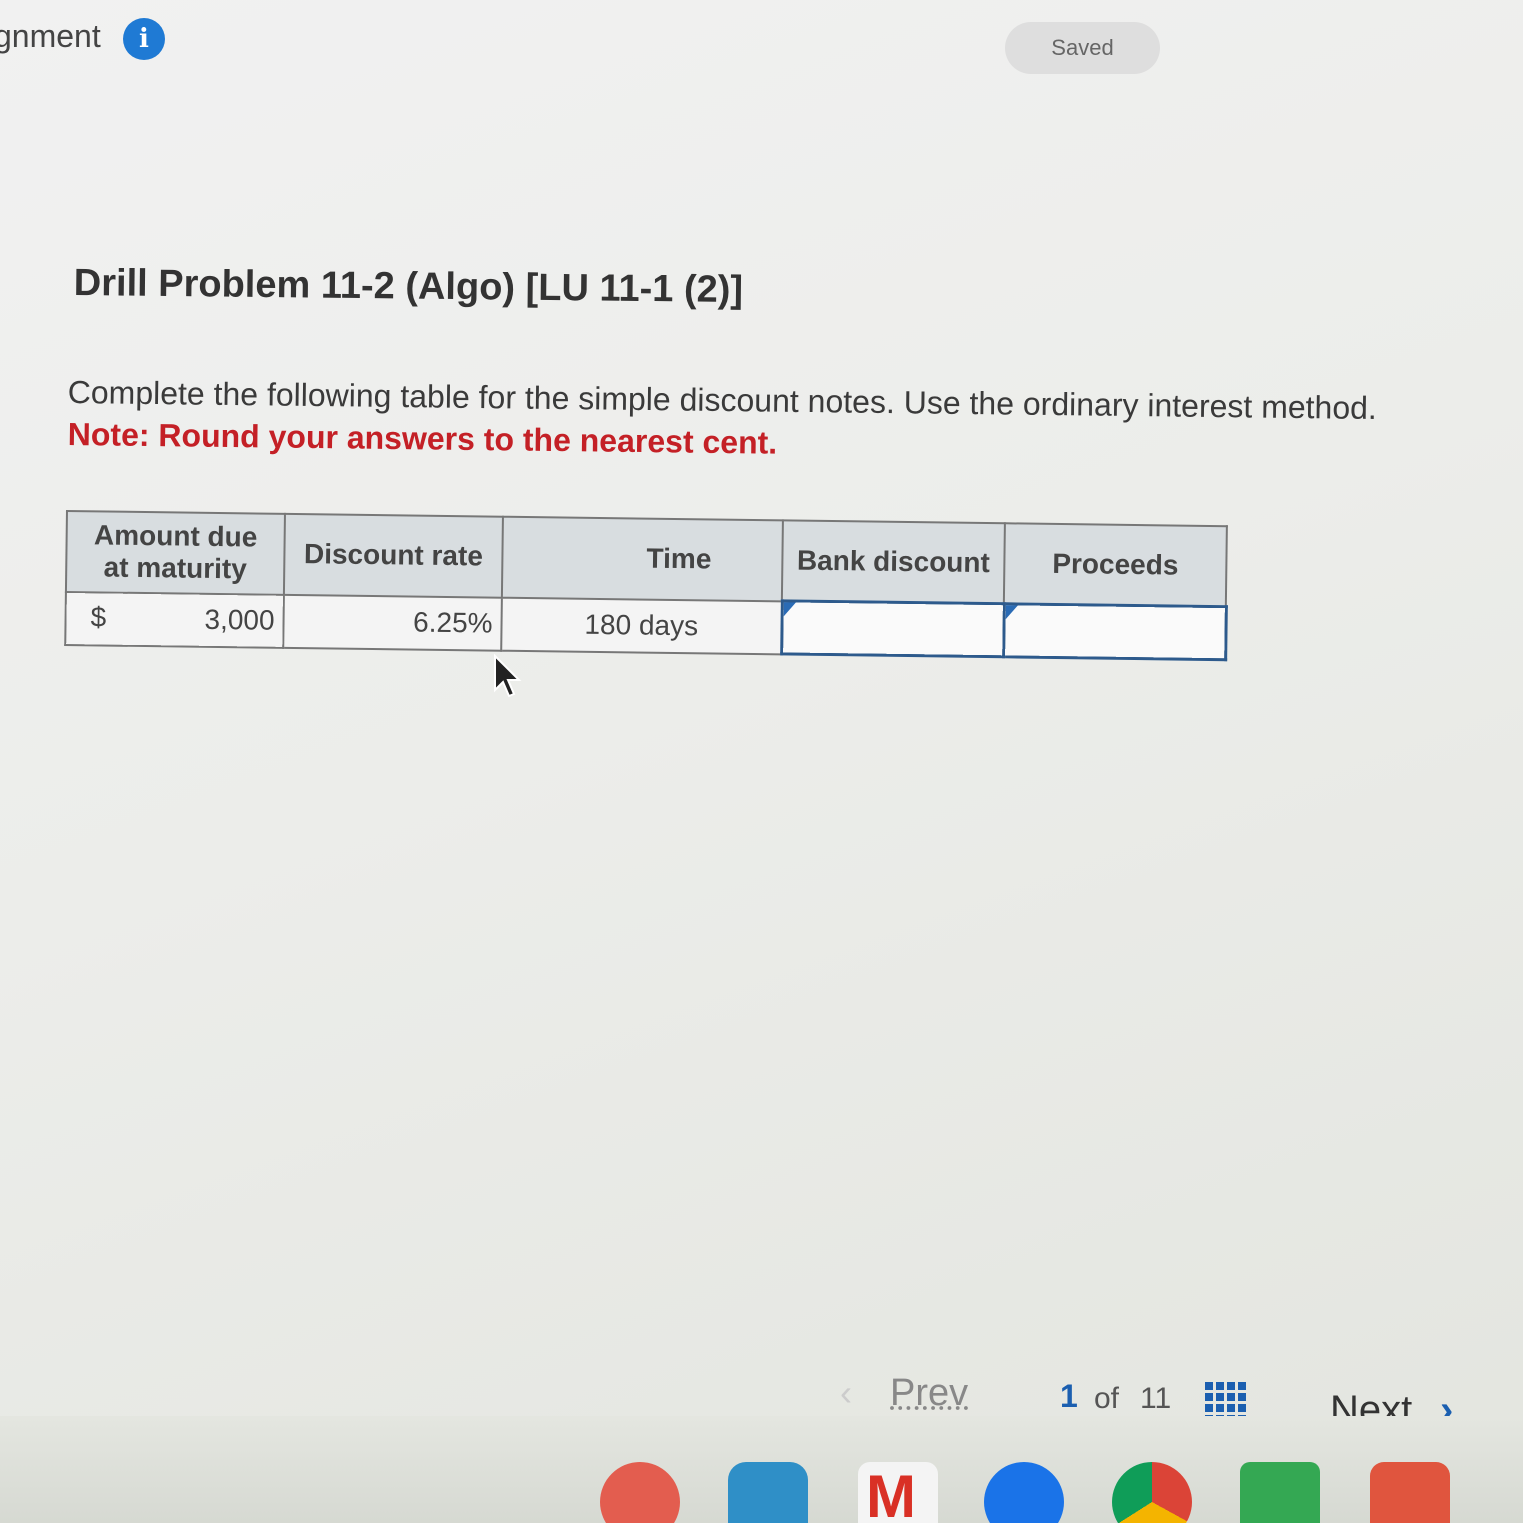  What do you see at coordinates (392, 622) in the screenshot?
I see `cell-discount-rate: 6.25%` at bounding box center [392, 622].